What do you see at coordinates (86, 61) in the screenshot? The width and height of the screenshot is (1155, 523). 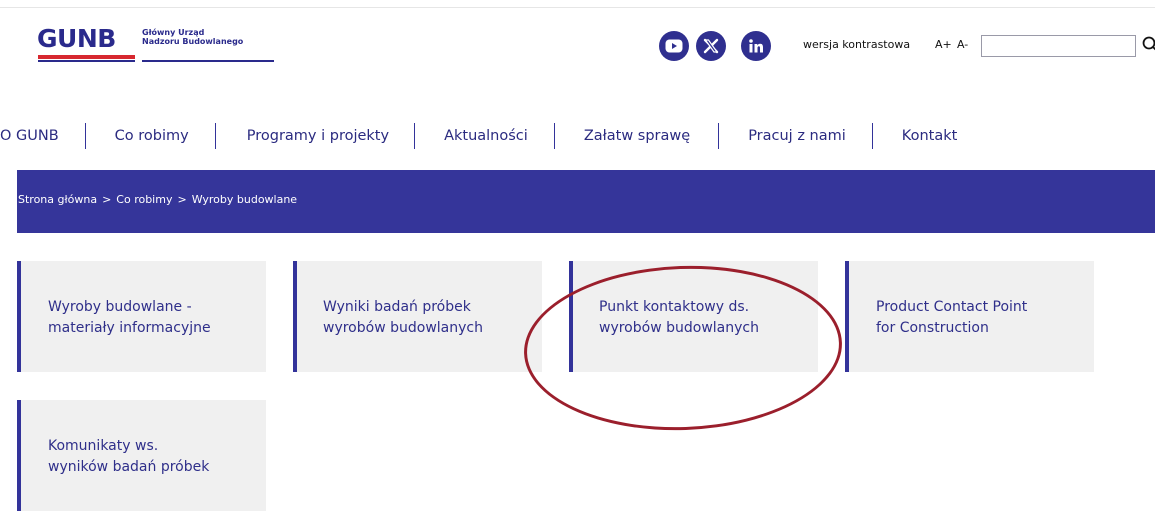 I see `logo-blue-bar` at bounding box center [86, 61].